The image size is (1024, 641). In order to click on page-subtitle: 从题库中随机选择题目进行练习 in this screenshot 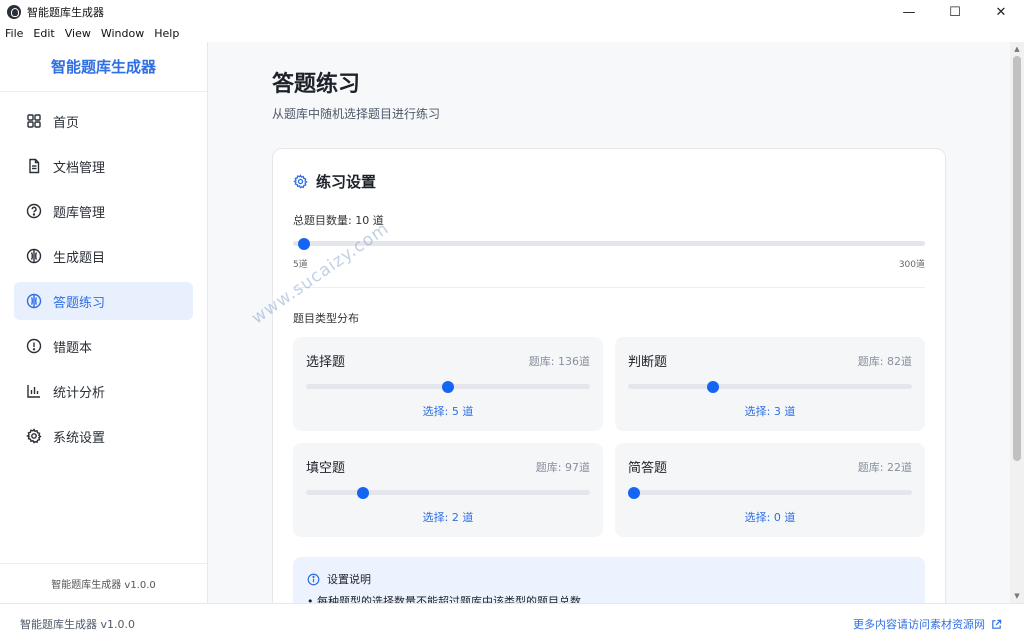, I will do `click(356, 114)`.